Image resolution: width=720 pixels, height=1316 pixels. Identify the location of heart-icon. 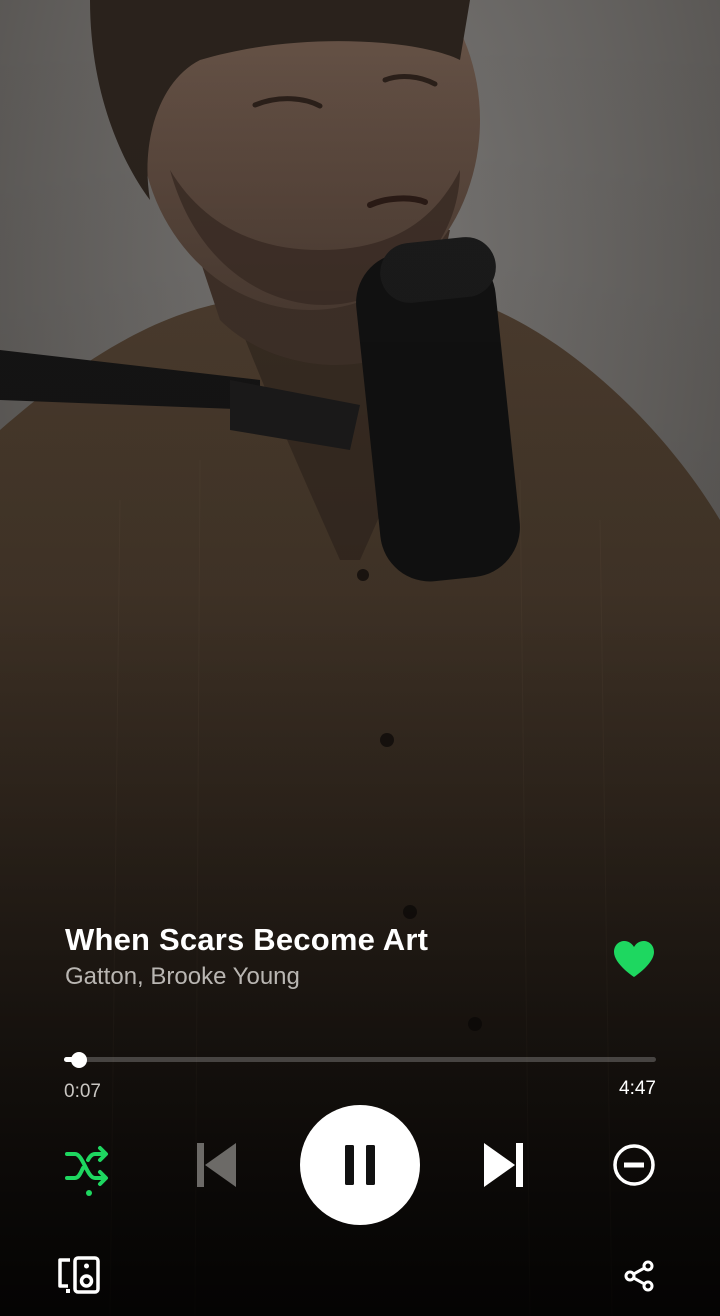
(634, 959).